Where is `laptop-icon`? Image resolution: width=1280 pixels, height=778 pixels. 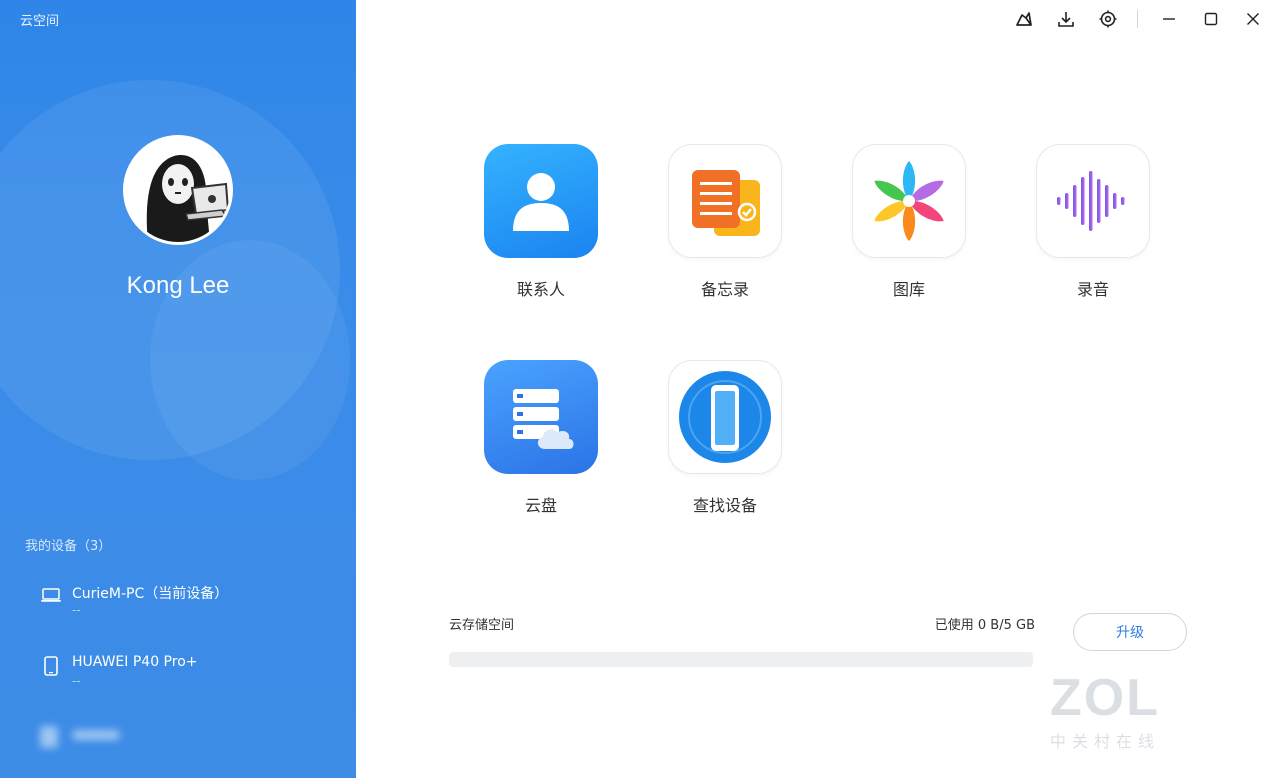 laptop-icon is located at coordinates (51, 594).